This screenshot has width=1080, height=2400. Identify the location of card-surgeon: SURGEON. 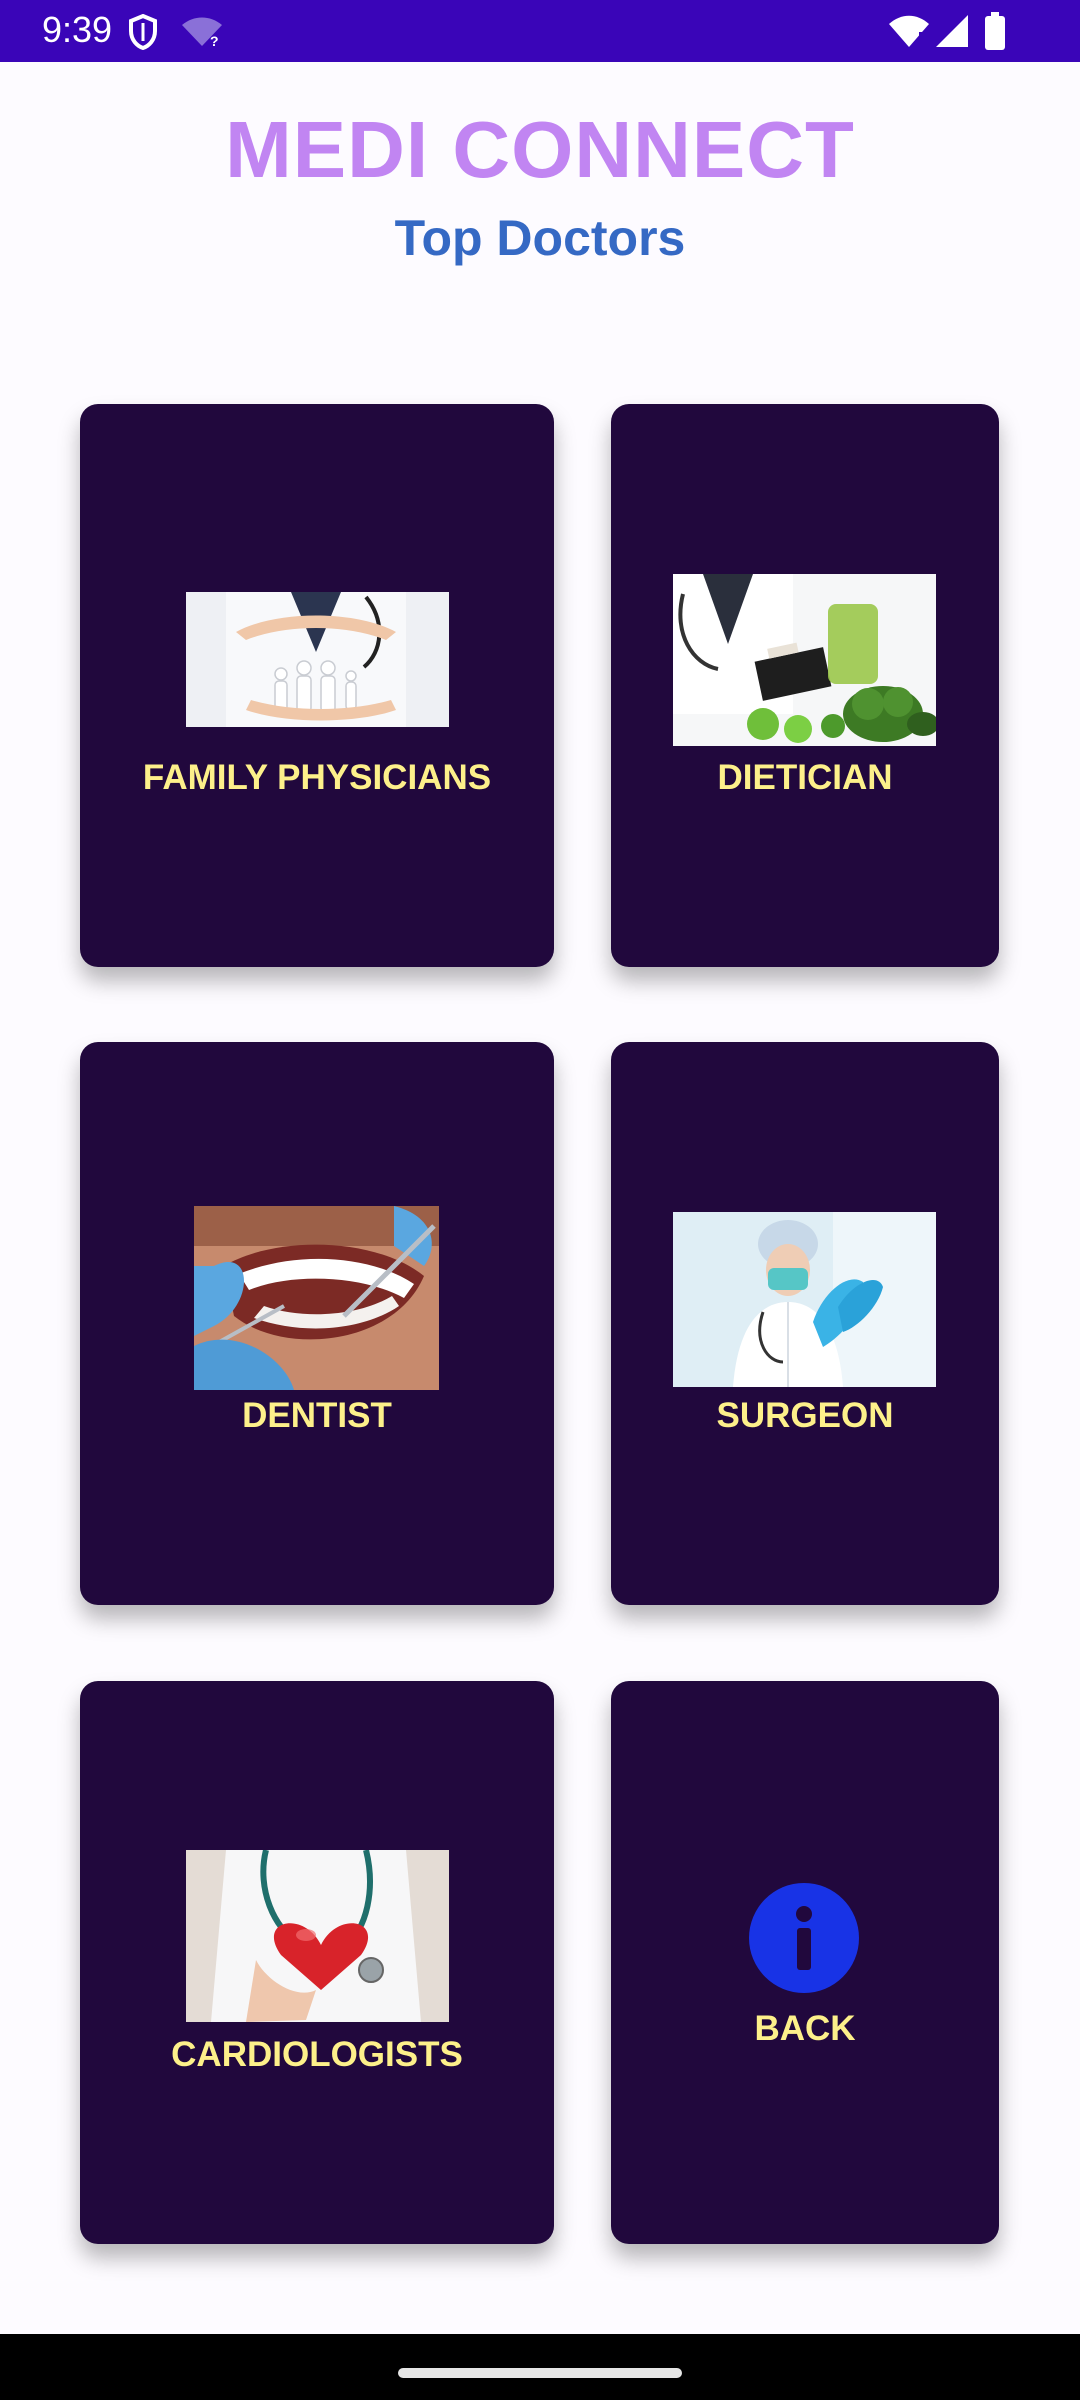
(805, 1323).